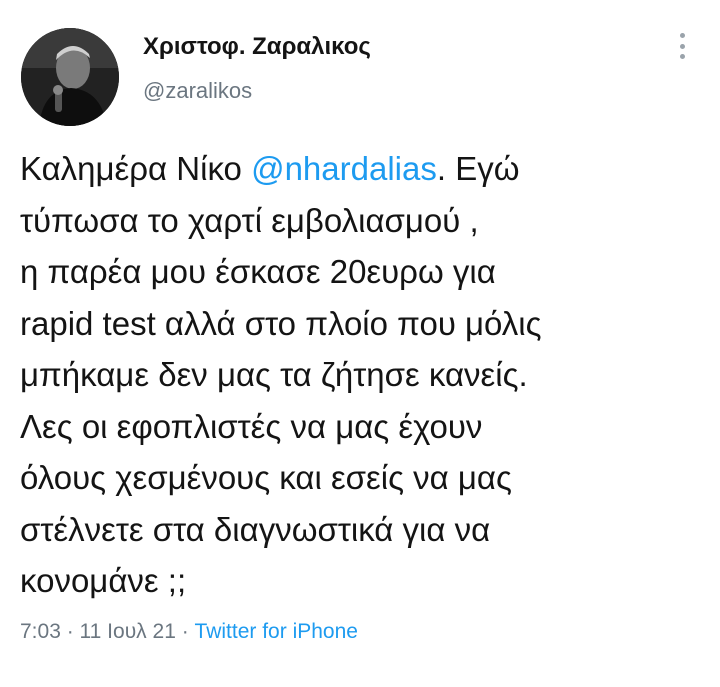 The width and height of the screenshot is (720, 687). Describe the element at coordinates (258, 271) in the screenshot. I see `tweet-text-line: η παρέα μου έσκασε 20ευρω για` at that location.